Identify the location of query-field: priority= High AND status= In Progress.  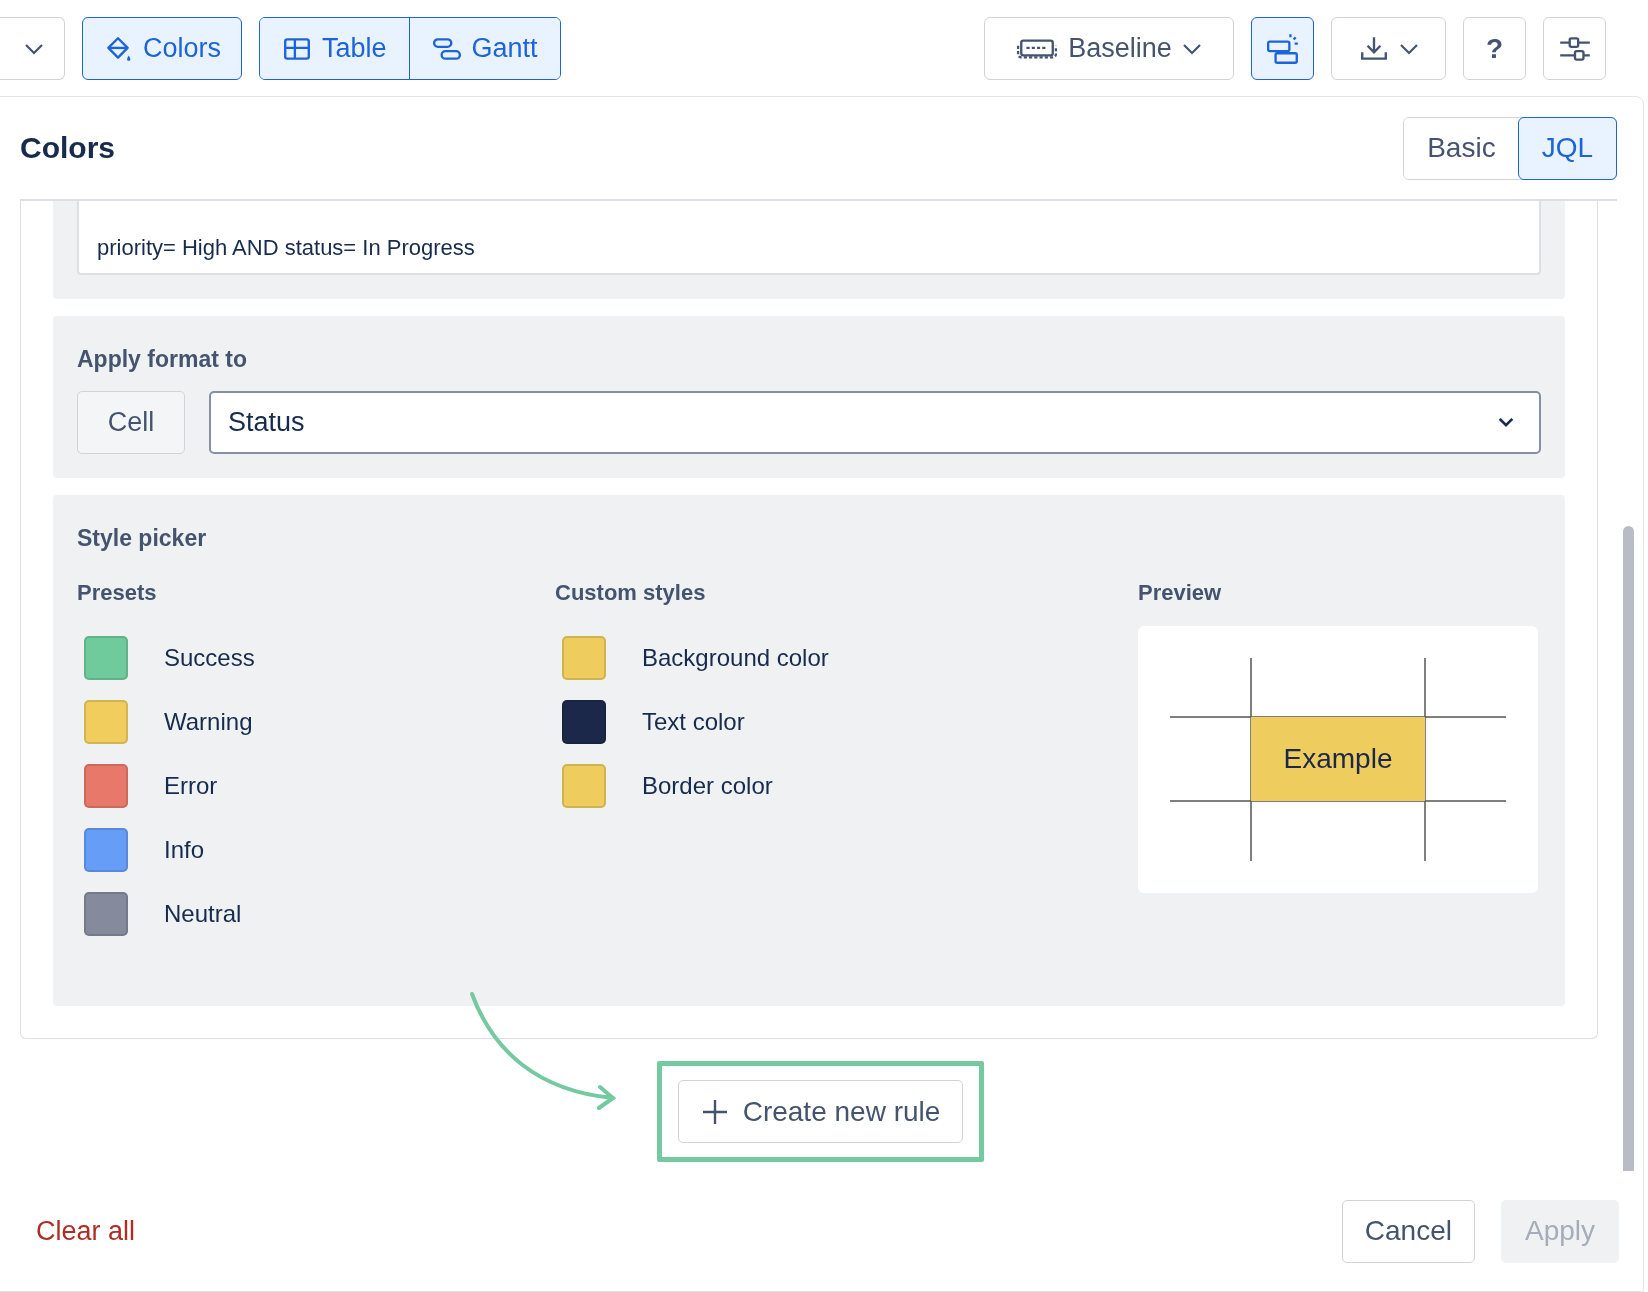
(809, 238).